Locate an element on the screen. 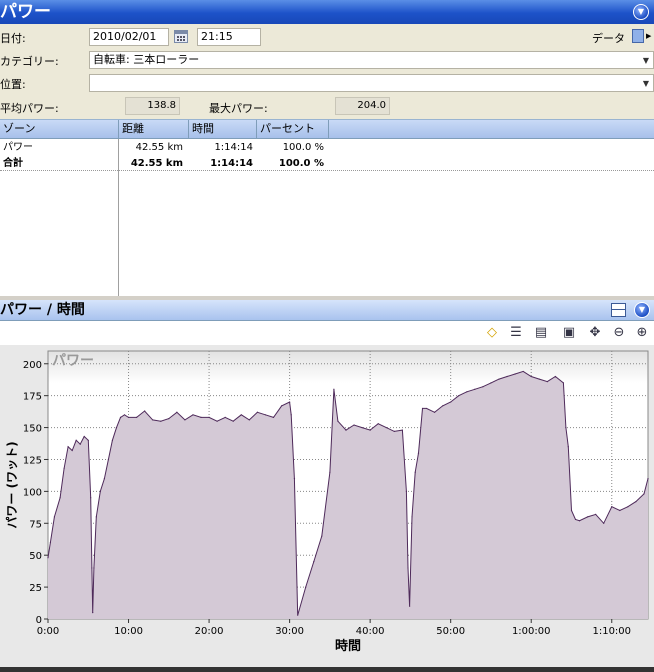  y-tick-label: 125 is located at coordinates (32, 460).